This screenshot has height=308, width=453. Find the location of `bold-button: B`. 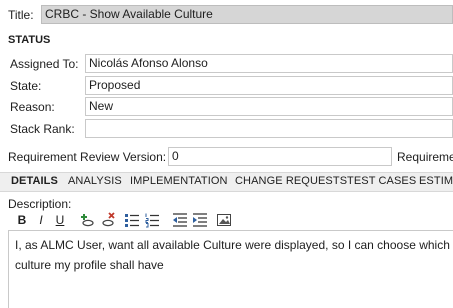

bold-button: B is located at coordinates (22, 220).